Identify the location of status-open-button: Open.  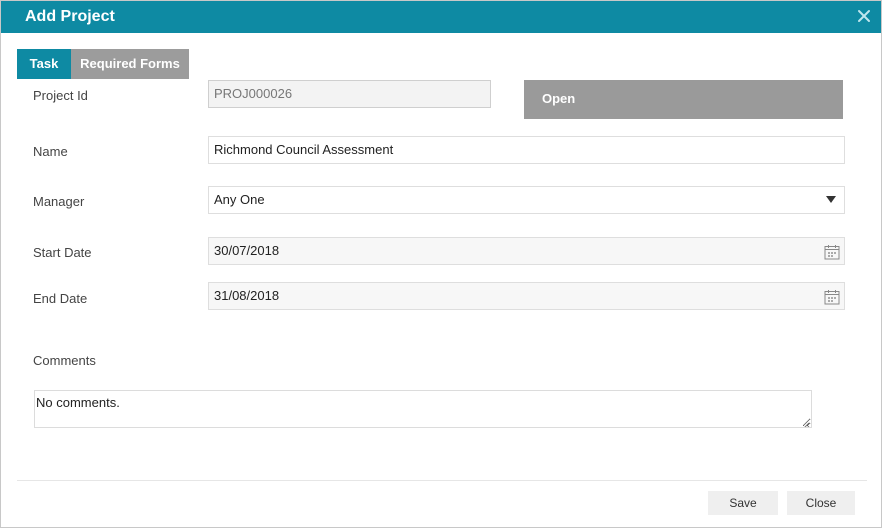
(683, 99).